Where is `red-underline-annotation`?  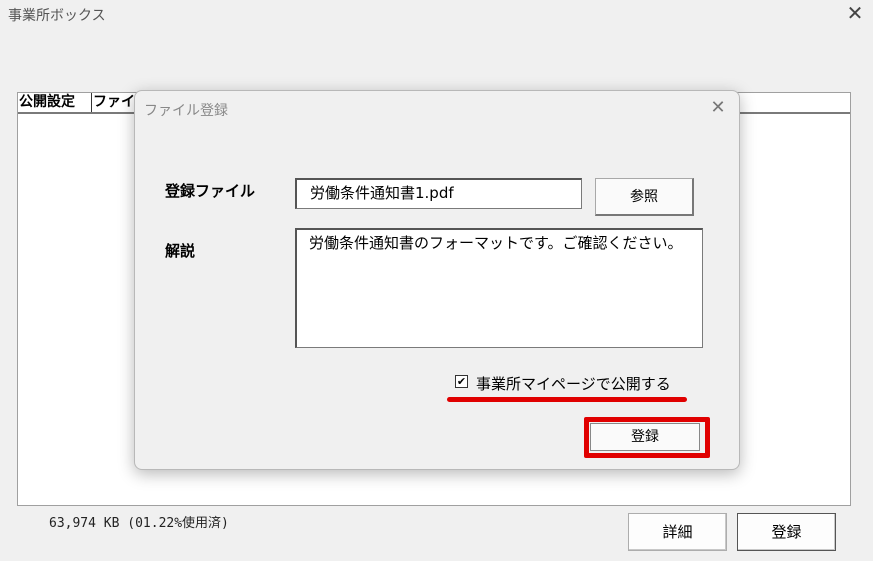
red-underline-annotation is located at coordinates (567, 399).